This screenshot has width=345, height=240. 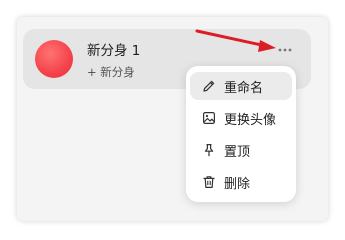 I want to click on pencil-icon, so click(x=209, y=86).